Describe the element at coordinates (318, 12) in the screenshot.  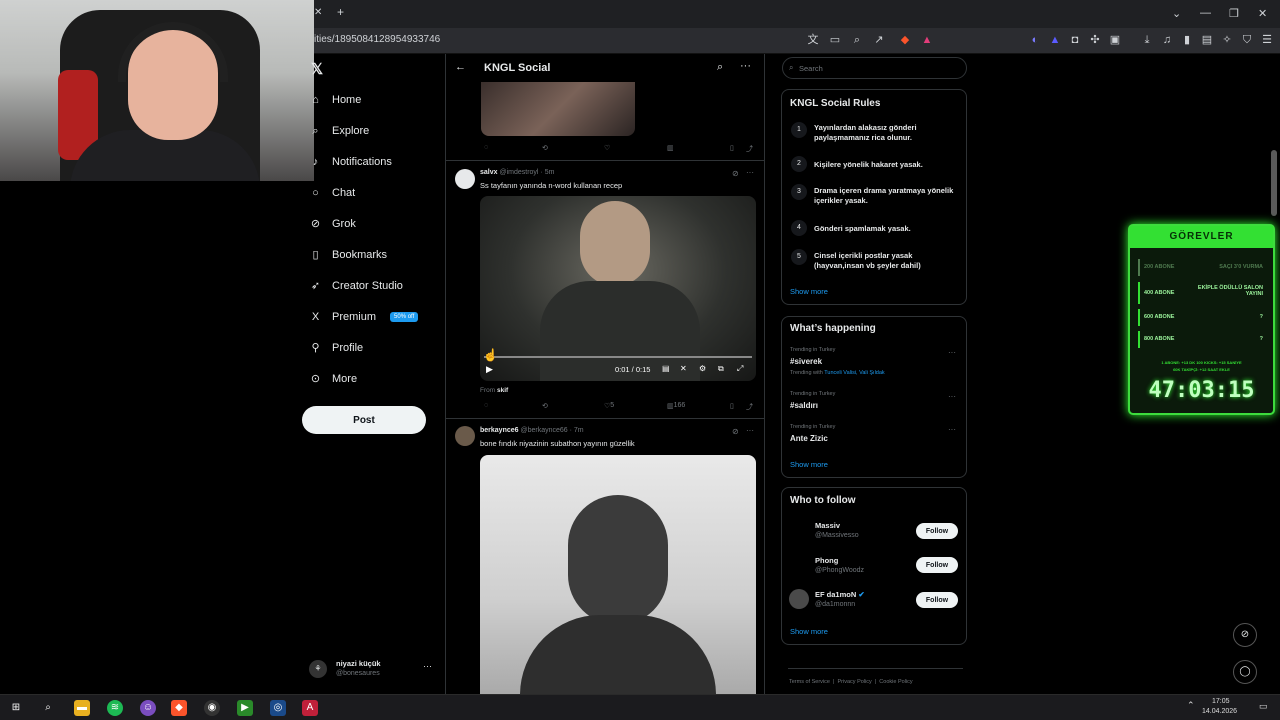
I see `close-tab-icon: ✕` at that location.